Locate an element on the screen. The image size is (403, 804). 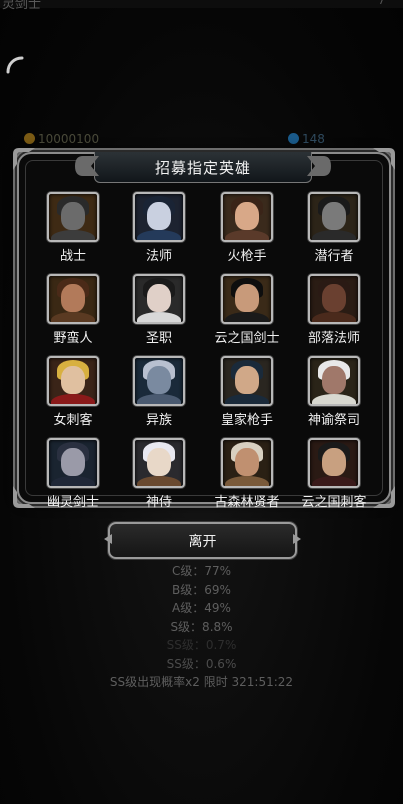
hero-card: 神谕祭司 is located at coordinates (334, 392).